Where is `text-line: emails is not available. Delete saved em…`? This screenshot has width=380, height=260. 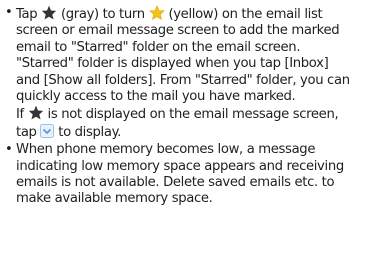
text-line: emails is not available. Delete saved em… is located at coordinates (175, 183).